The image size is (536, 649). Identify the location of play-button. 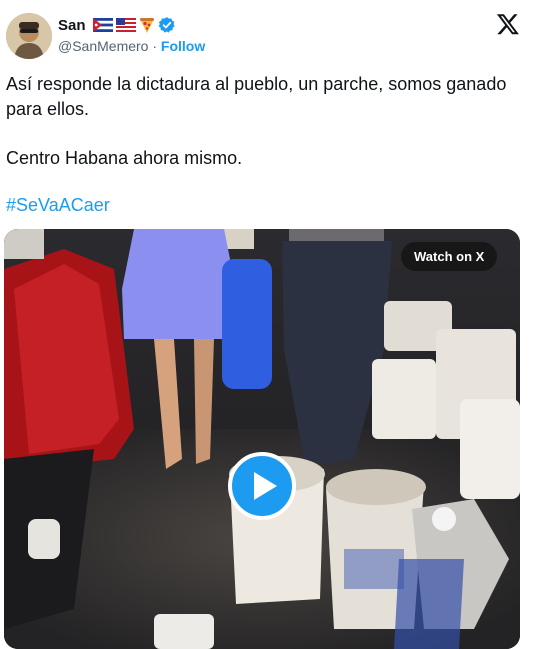
(262, 486).